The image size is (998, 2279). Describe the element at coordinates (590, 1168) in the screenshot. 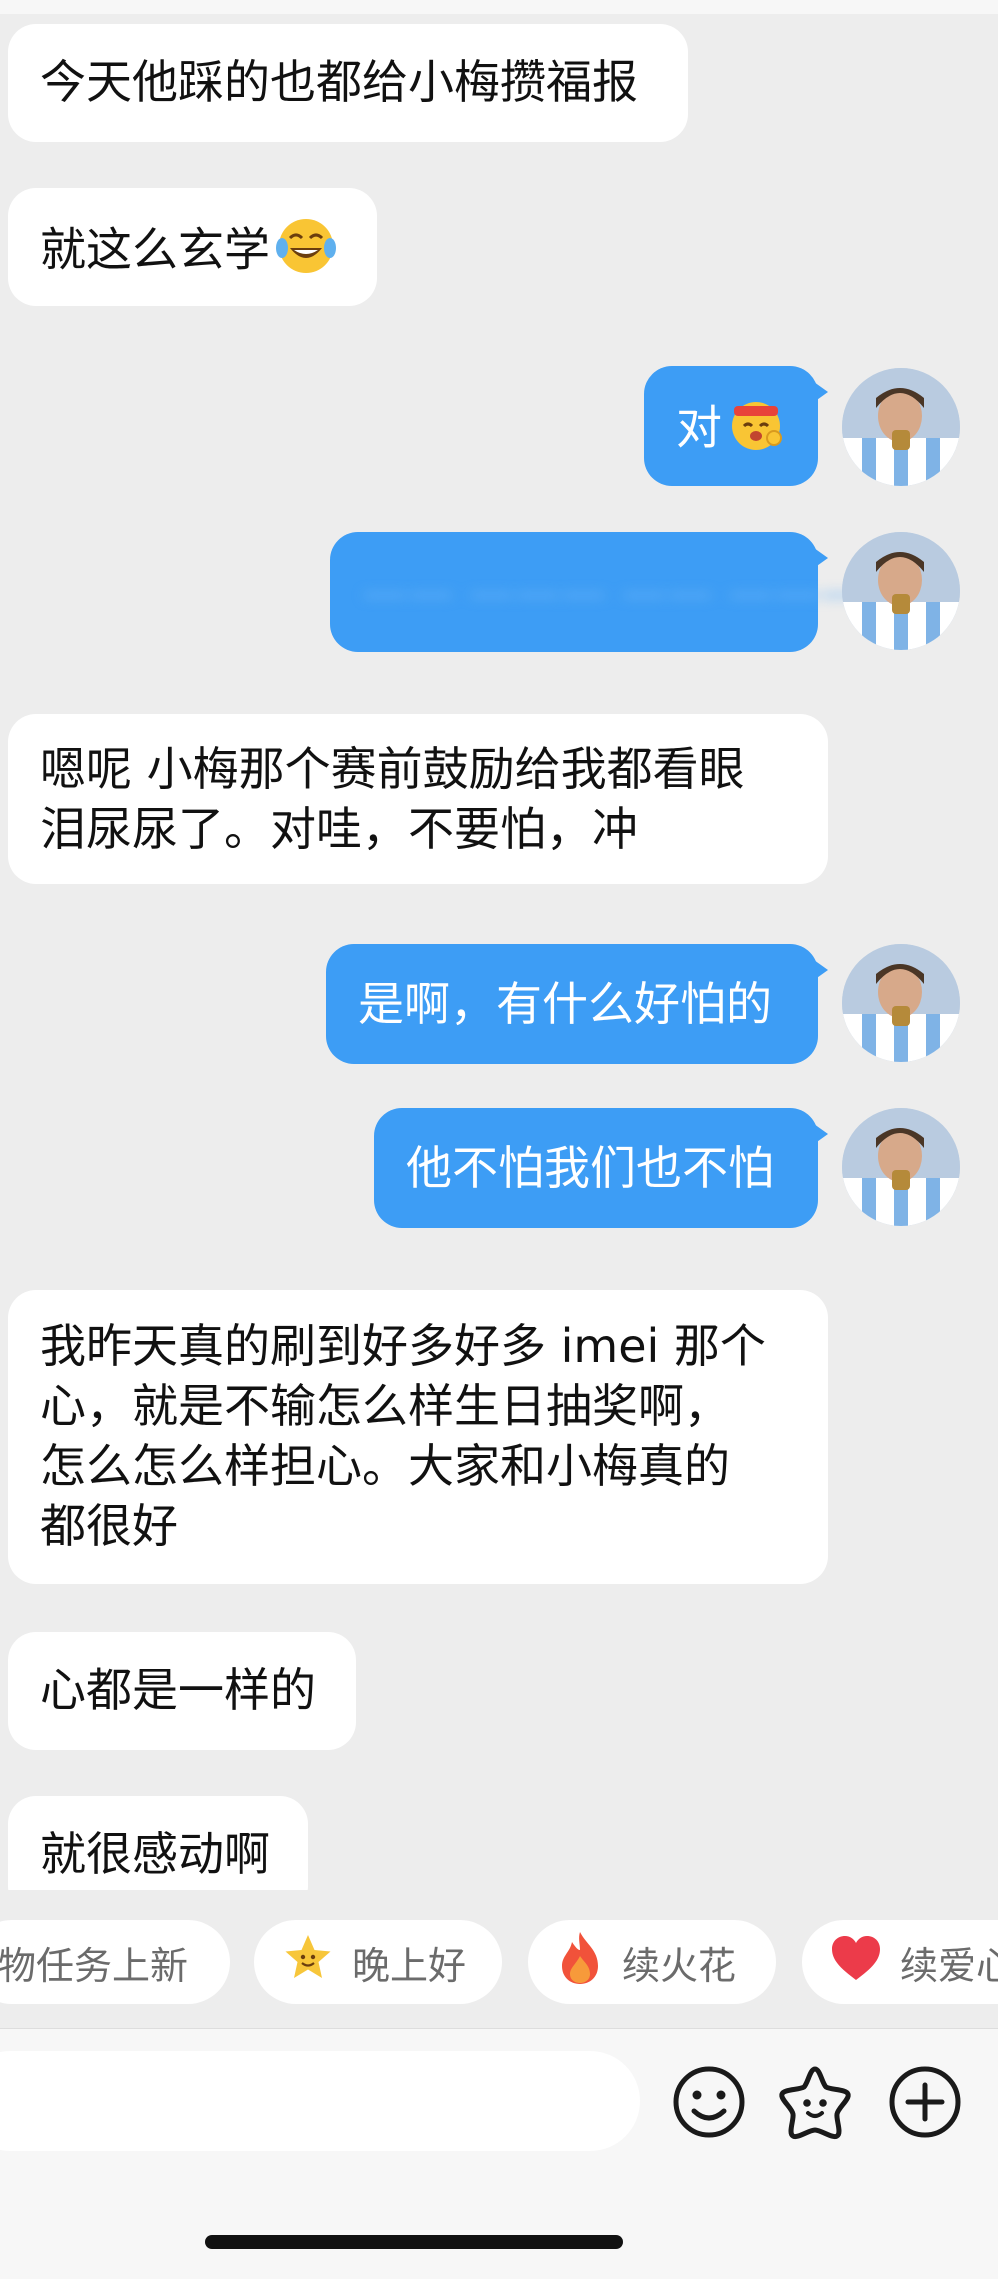

I see `message-text: 他不怕我们也不怕` at that location.